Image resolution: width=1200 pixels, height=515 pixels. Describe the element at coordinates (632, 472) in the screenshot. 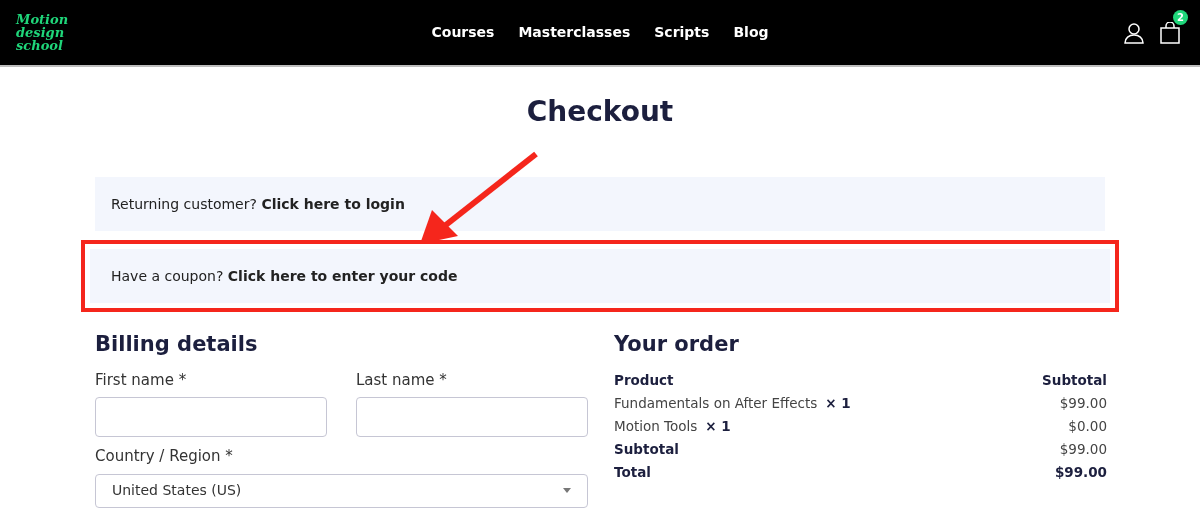

I see `row-label: Total` at that location.